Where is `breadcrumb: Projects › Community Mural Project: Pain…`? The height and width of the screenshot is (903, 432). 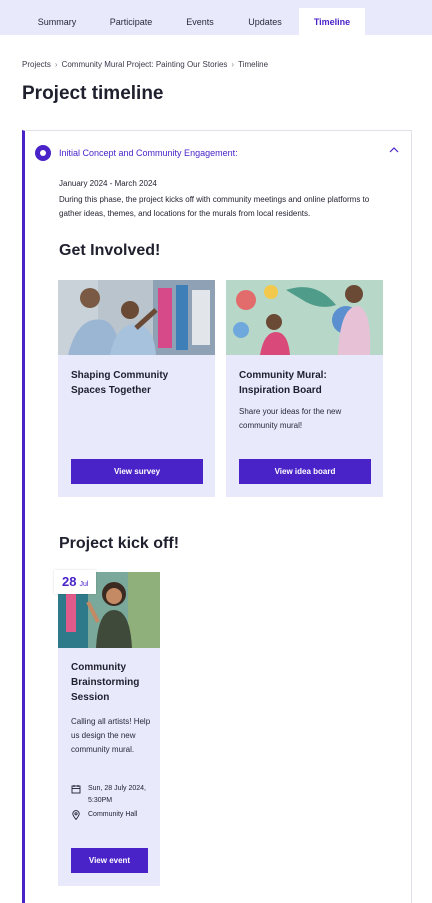
breadcrumb: Projects › Community Mural Project: Pain… is located at coordinates (145, 64).